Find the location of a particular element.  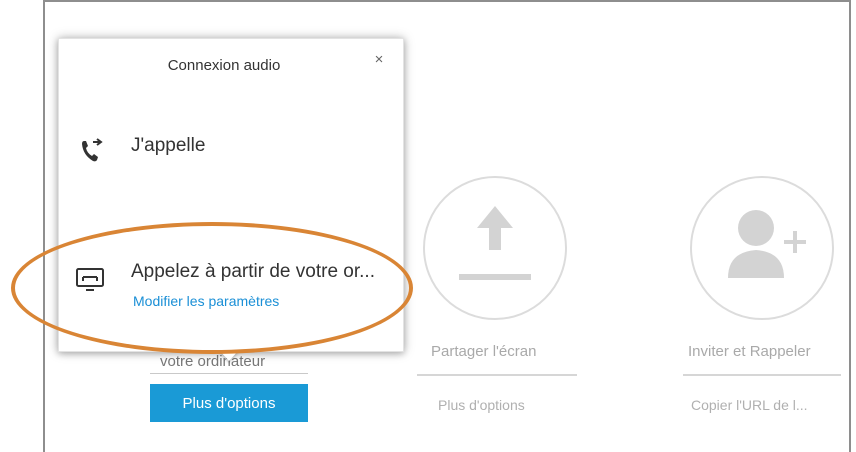

invite-button is located at coordinates (762, 248).